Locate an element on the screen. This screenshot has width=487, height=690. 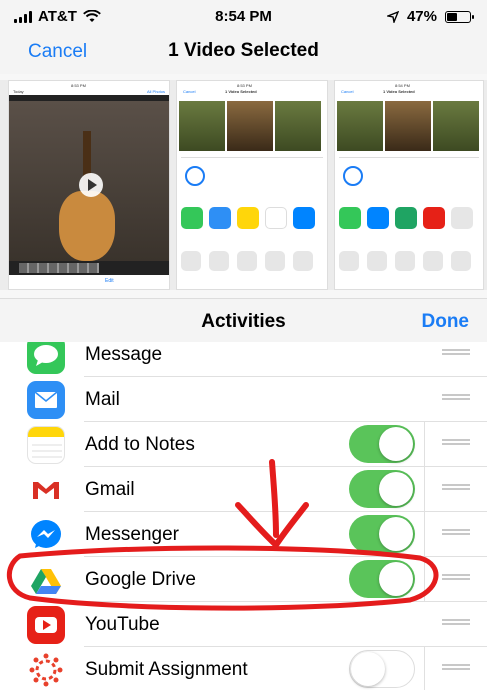
done-button: Done is located at coordinates (446, 322).